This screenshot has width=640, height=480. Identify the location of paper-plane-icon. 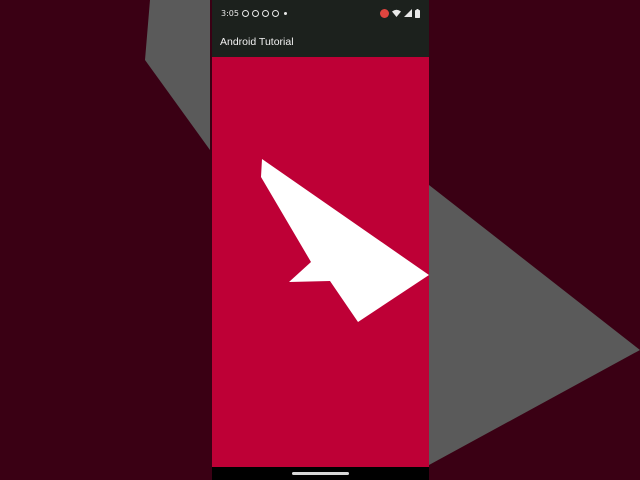
(345, 240).